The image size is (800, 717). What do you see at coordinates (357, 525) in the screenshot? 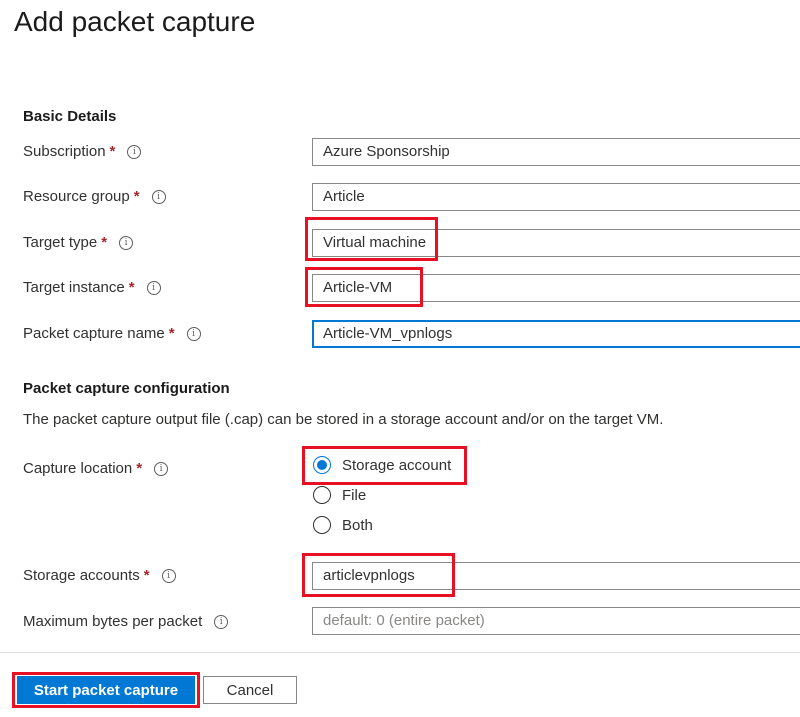
I see `radio-label: Both` at bounding box center [357, 525].